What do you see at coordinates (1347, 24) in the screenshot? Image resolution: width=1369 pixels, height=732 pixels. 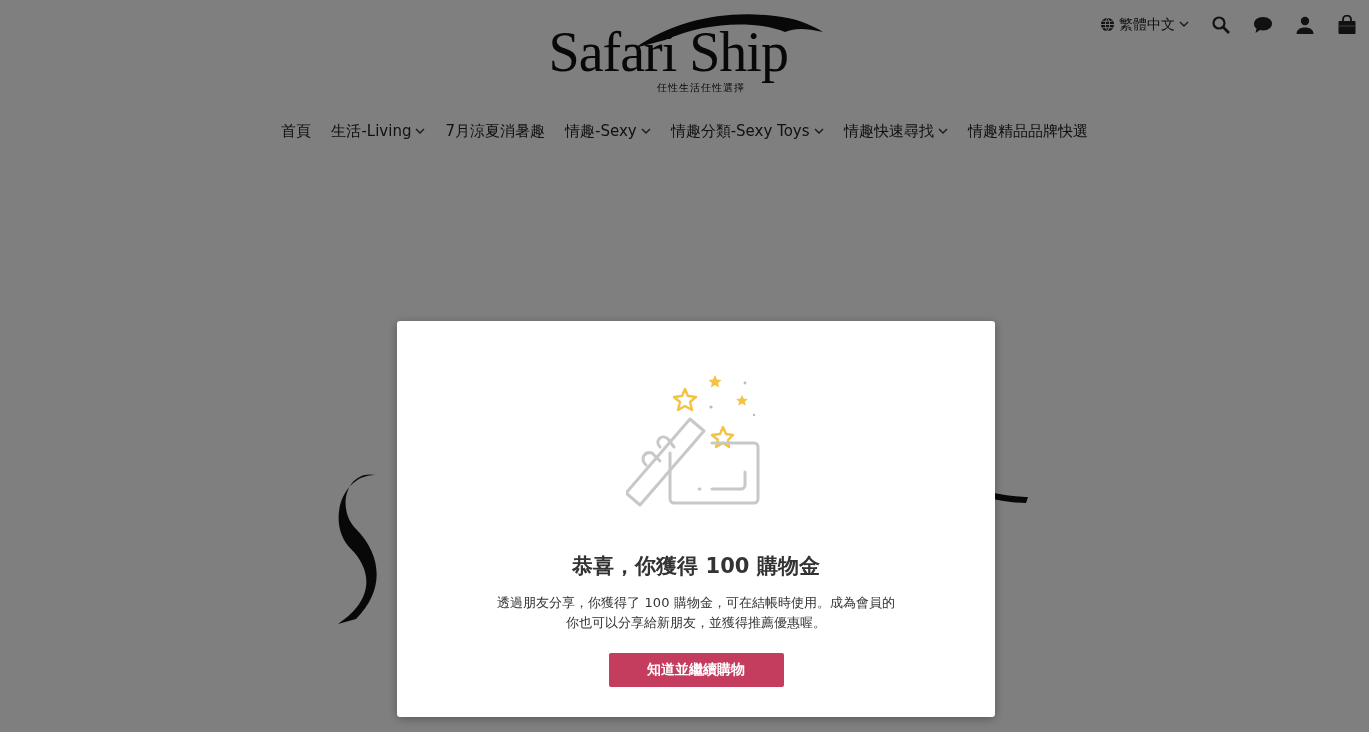 I see `shopping-bag-button` at bounding box center [1347, 24].